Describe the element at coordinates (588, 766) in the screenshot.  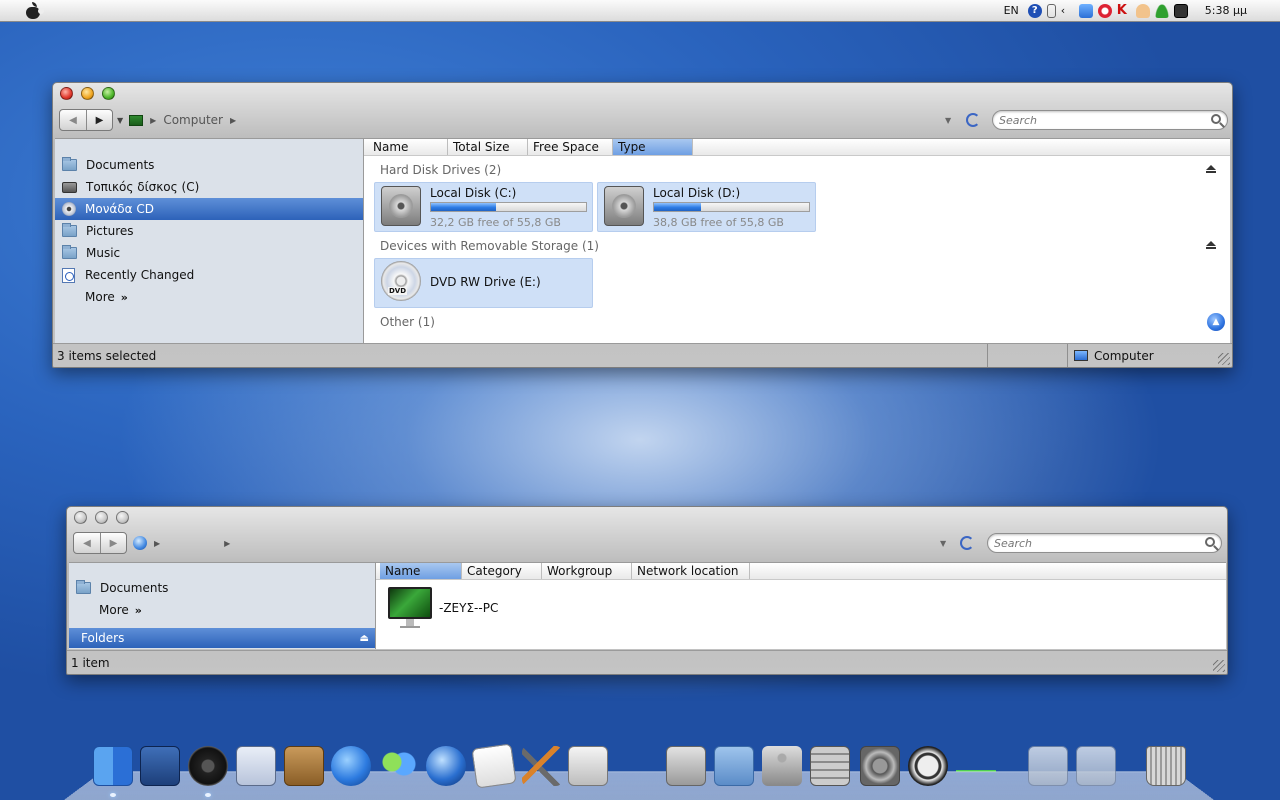
I see `museum-icon` at that location.